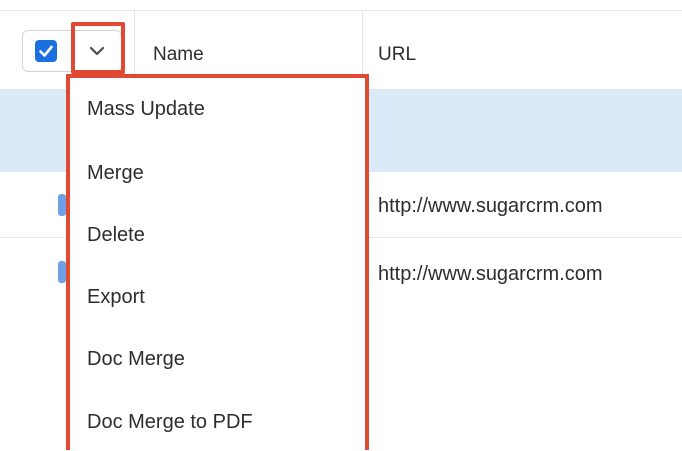 This screenshot has height=451, width=682. I want to click on menu-item-export: Export, so click(217, 297).